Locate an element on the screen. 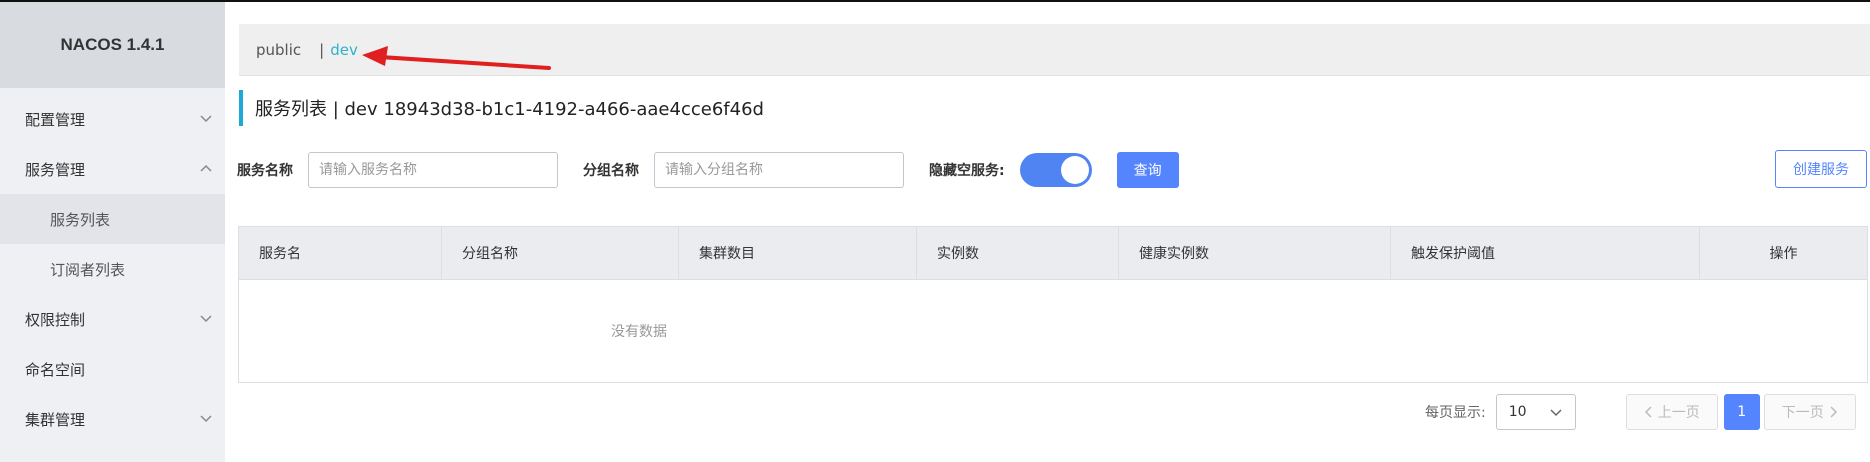 This screenshot has width=1870, height=462. service-name-label: 服务名称 is located at coordinates (265, 171).